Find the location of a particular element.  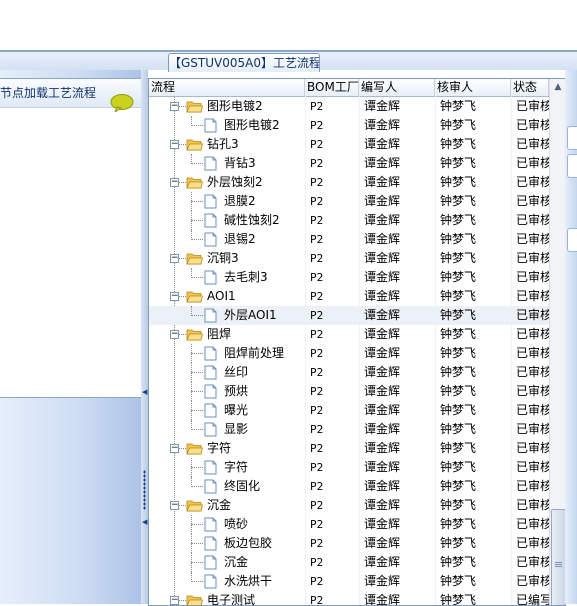

process-name: 喷砂 is located at coordinates (236, 524).